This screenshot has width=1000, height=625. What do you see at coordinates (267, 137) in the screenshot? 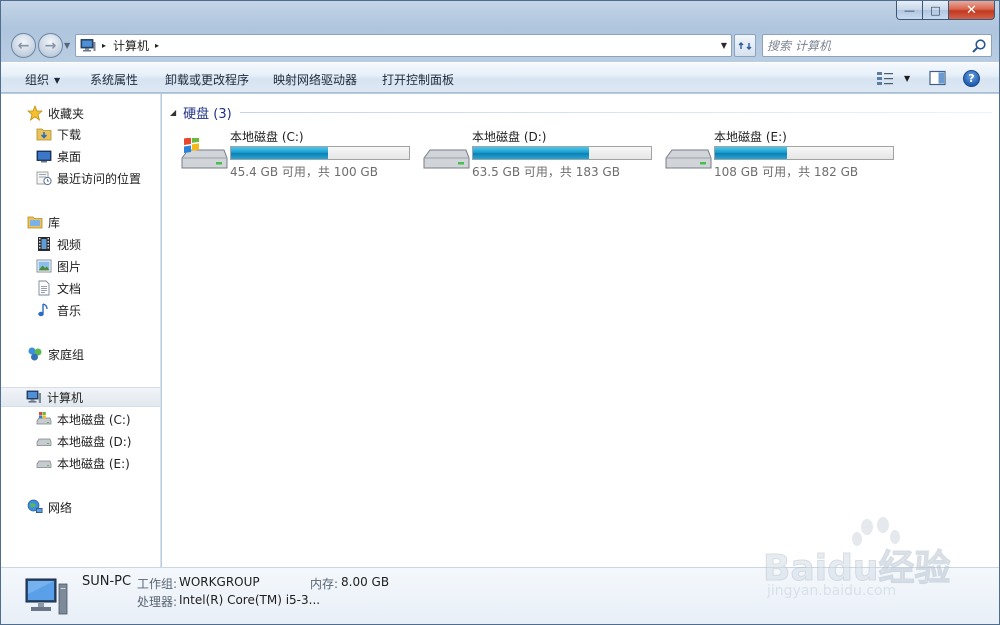
I see `drive-name: 本地磁盘 (C:)` at bounding box center [267, 137].